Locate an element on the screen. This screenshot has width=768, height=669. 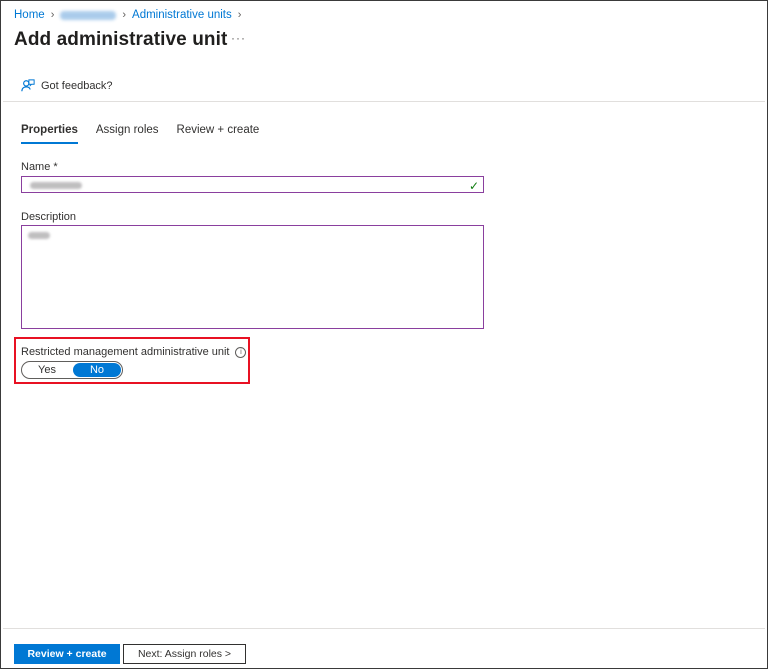
tab-properties: Properties is located at coordinates (49, 134).